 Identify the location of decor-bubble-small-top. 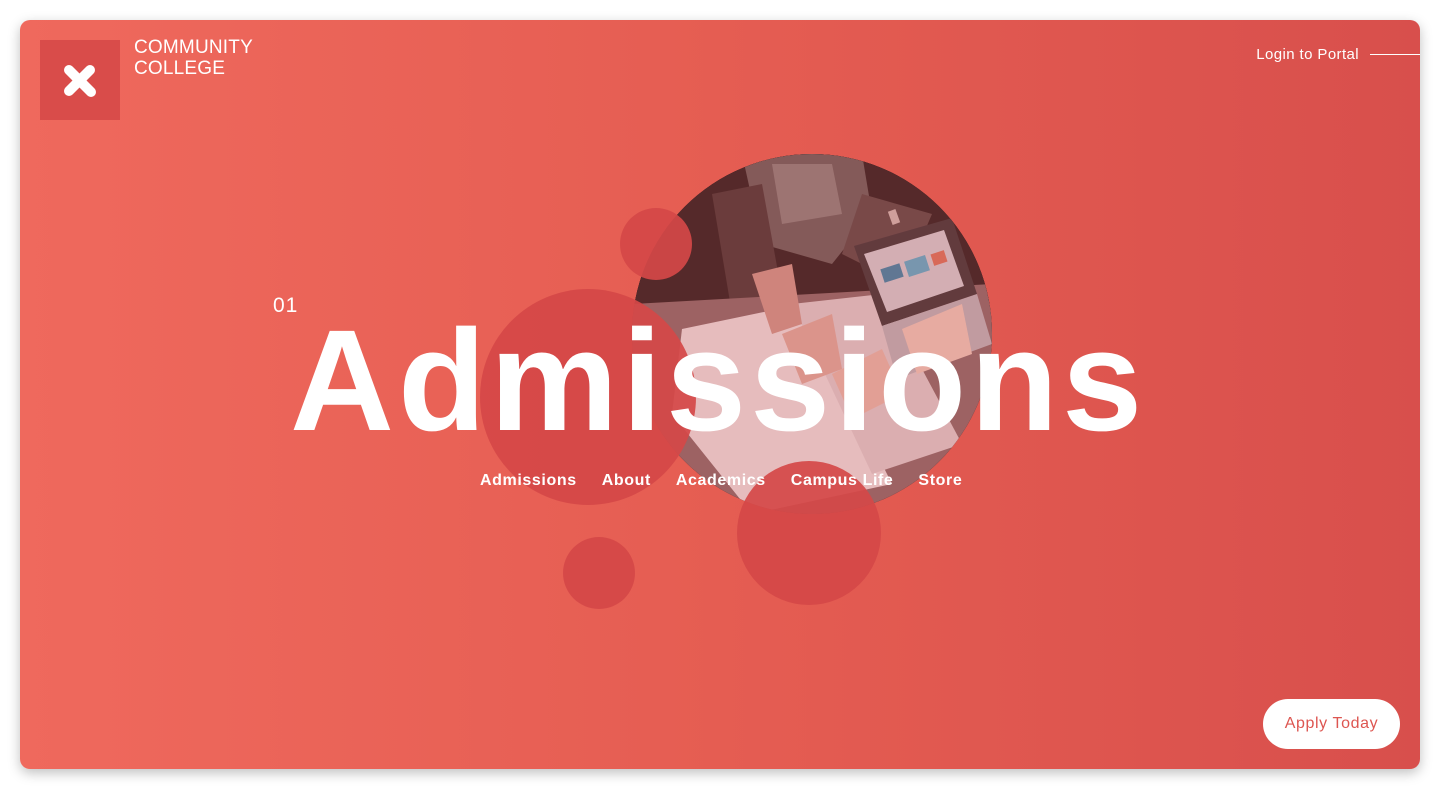
(656, 244).